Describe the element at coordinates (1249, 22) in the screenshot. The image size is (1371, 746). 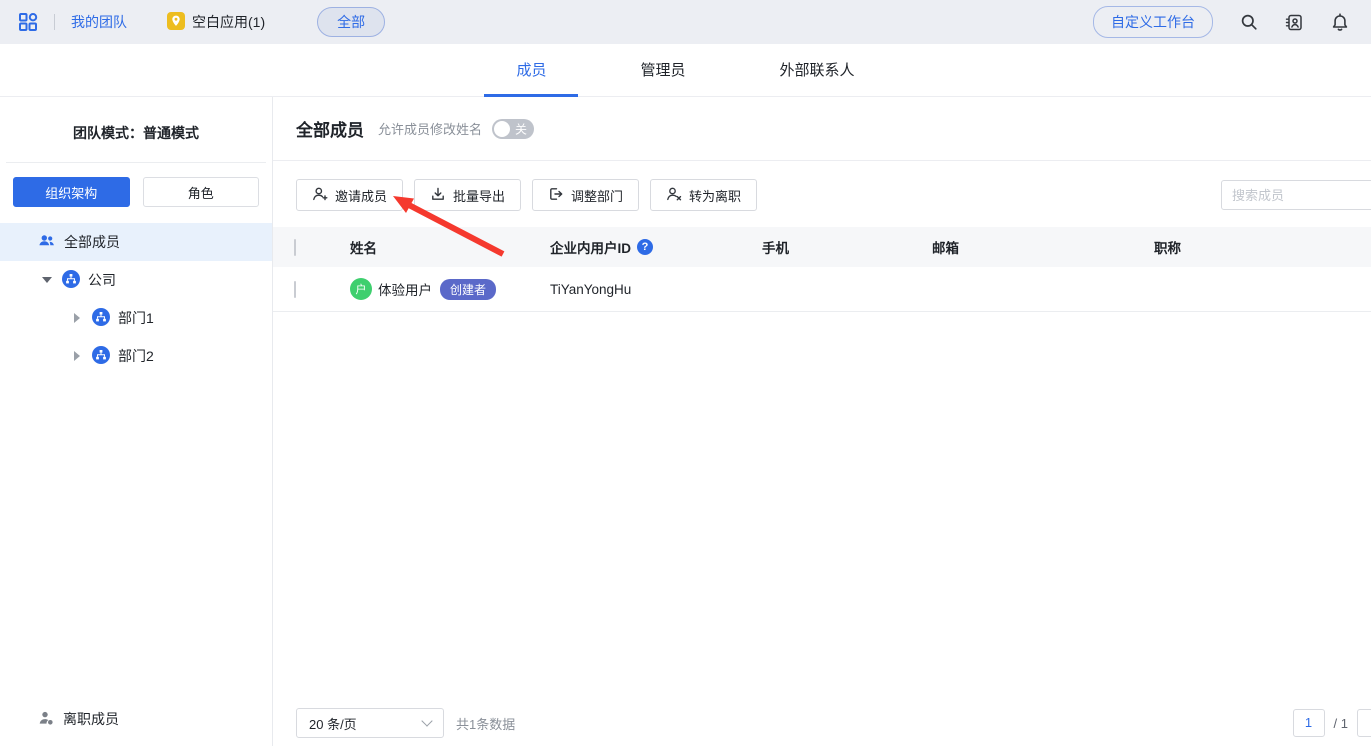
I see `search-icon` at that location.